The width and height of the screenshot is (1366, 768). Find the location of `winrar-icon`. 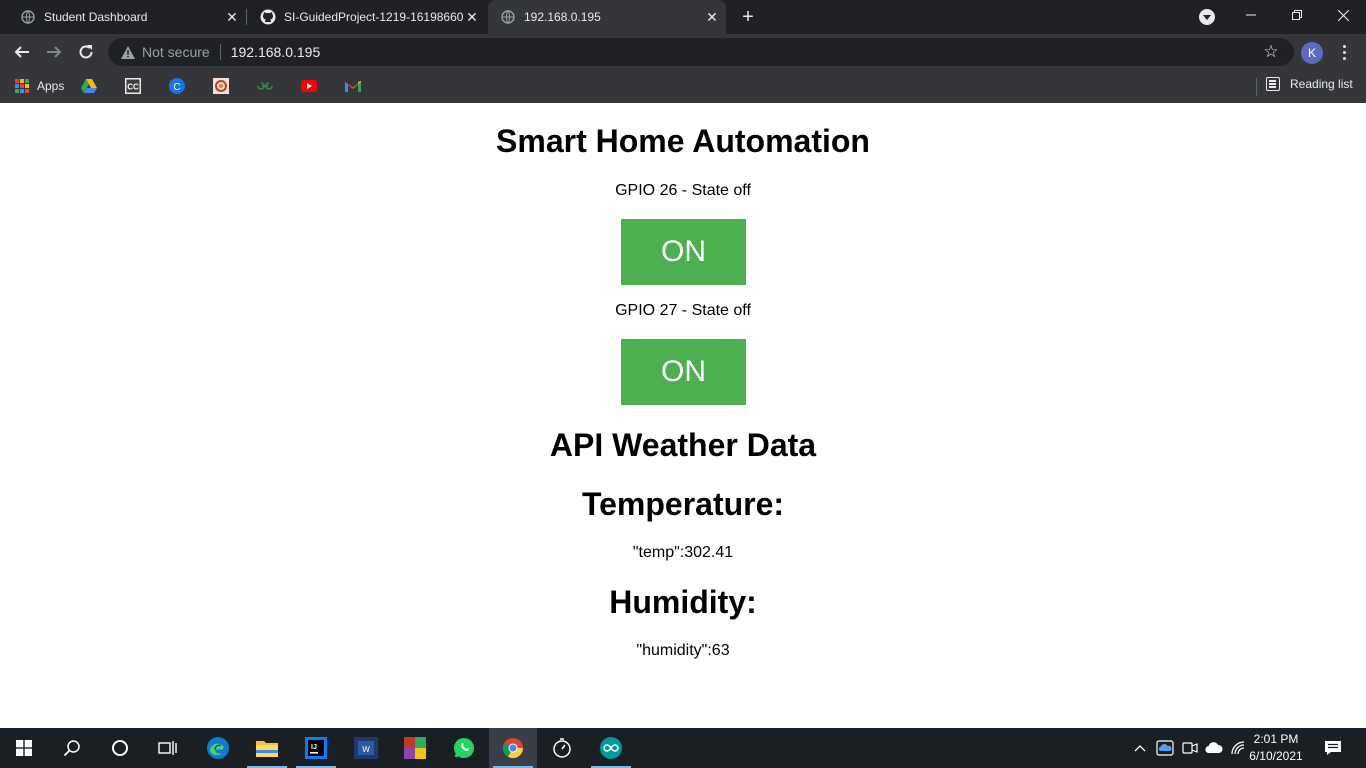

winrar-icon is located at coordinates (415, 748).